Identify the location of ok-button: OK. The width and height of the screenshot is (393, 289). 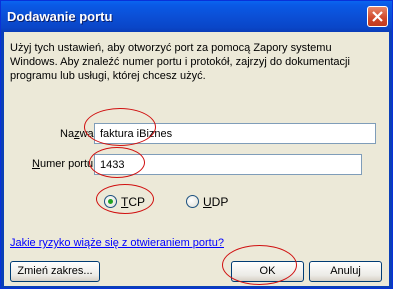
(267, 271).